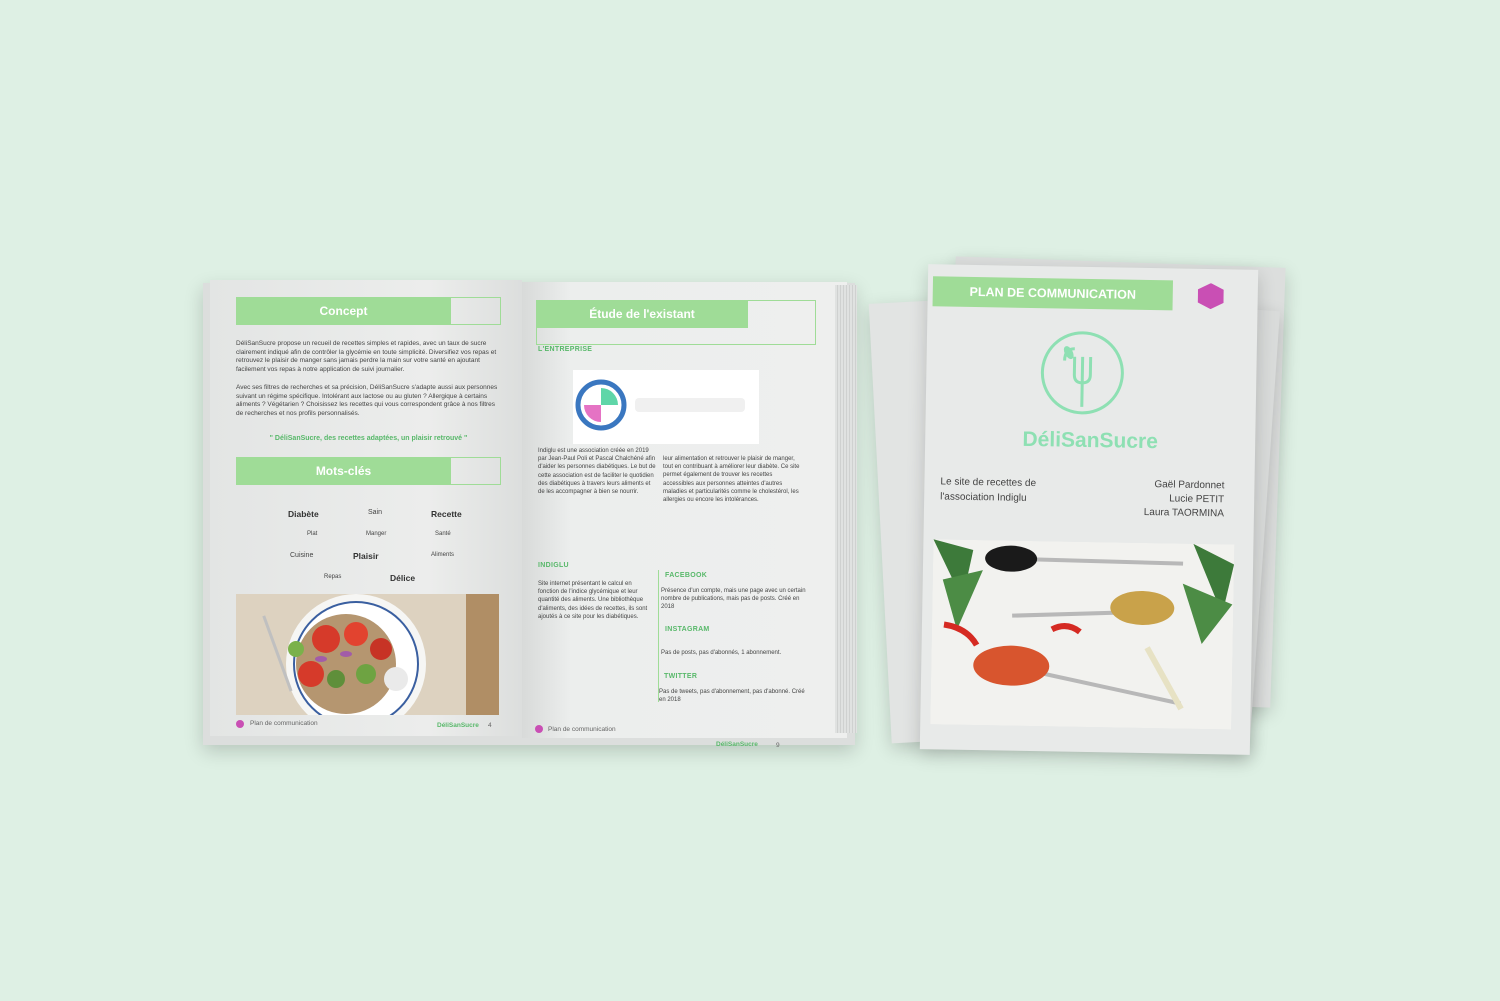  I want to click on section-facebook: FACEBOOK, so click(686, 575).